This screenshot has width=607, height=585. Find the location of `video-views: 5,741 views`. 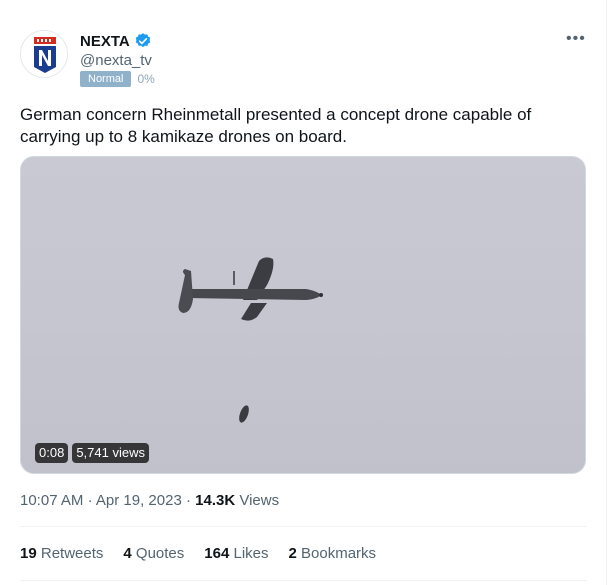

video-views: 5,741 views is located at coordinates (110, 453).